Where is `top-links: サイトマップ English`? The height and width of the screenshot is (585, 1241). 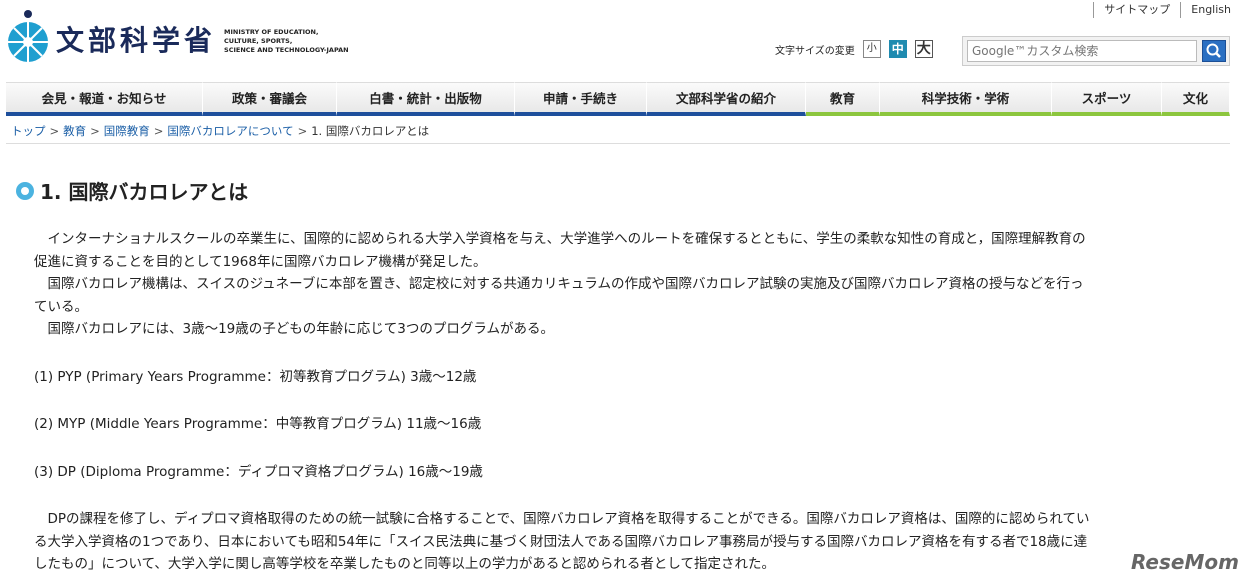 top-links: サイトマップ English is located at coordinates (1163, 10).